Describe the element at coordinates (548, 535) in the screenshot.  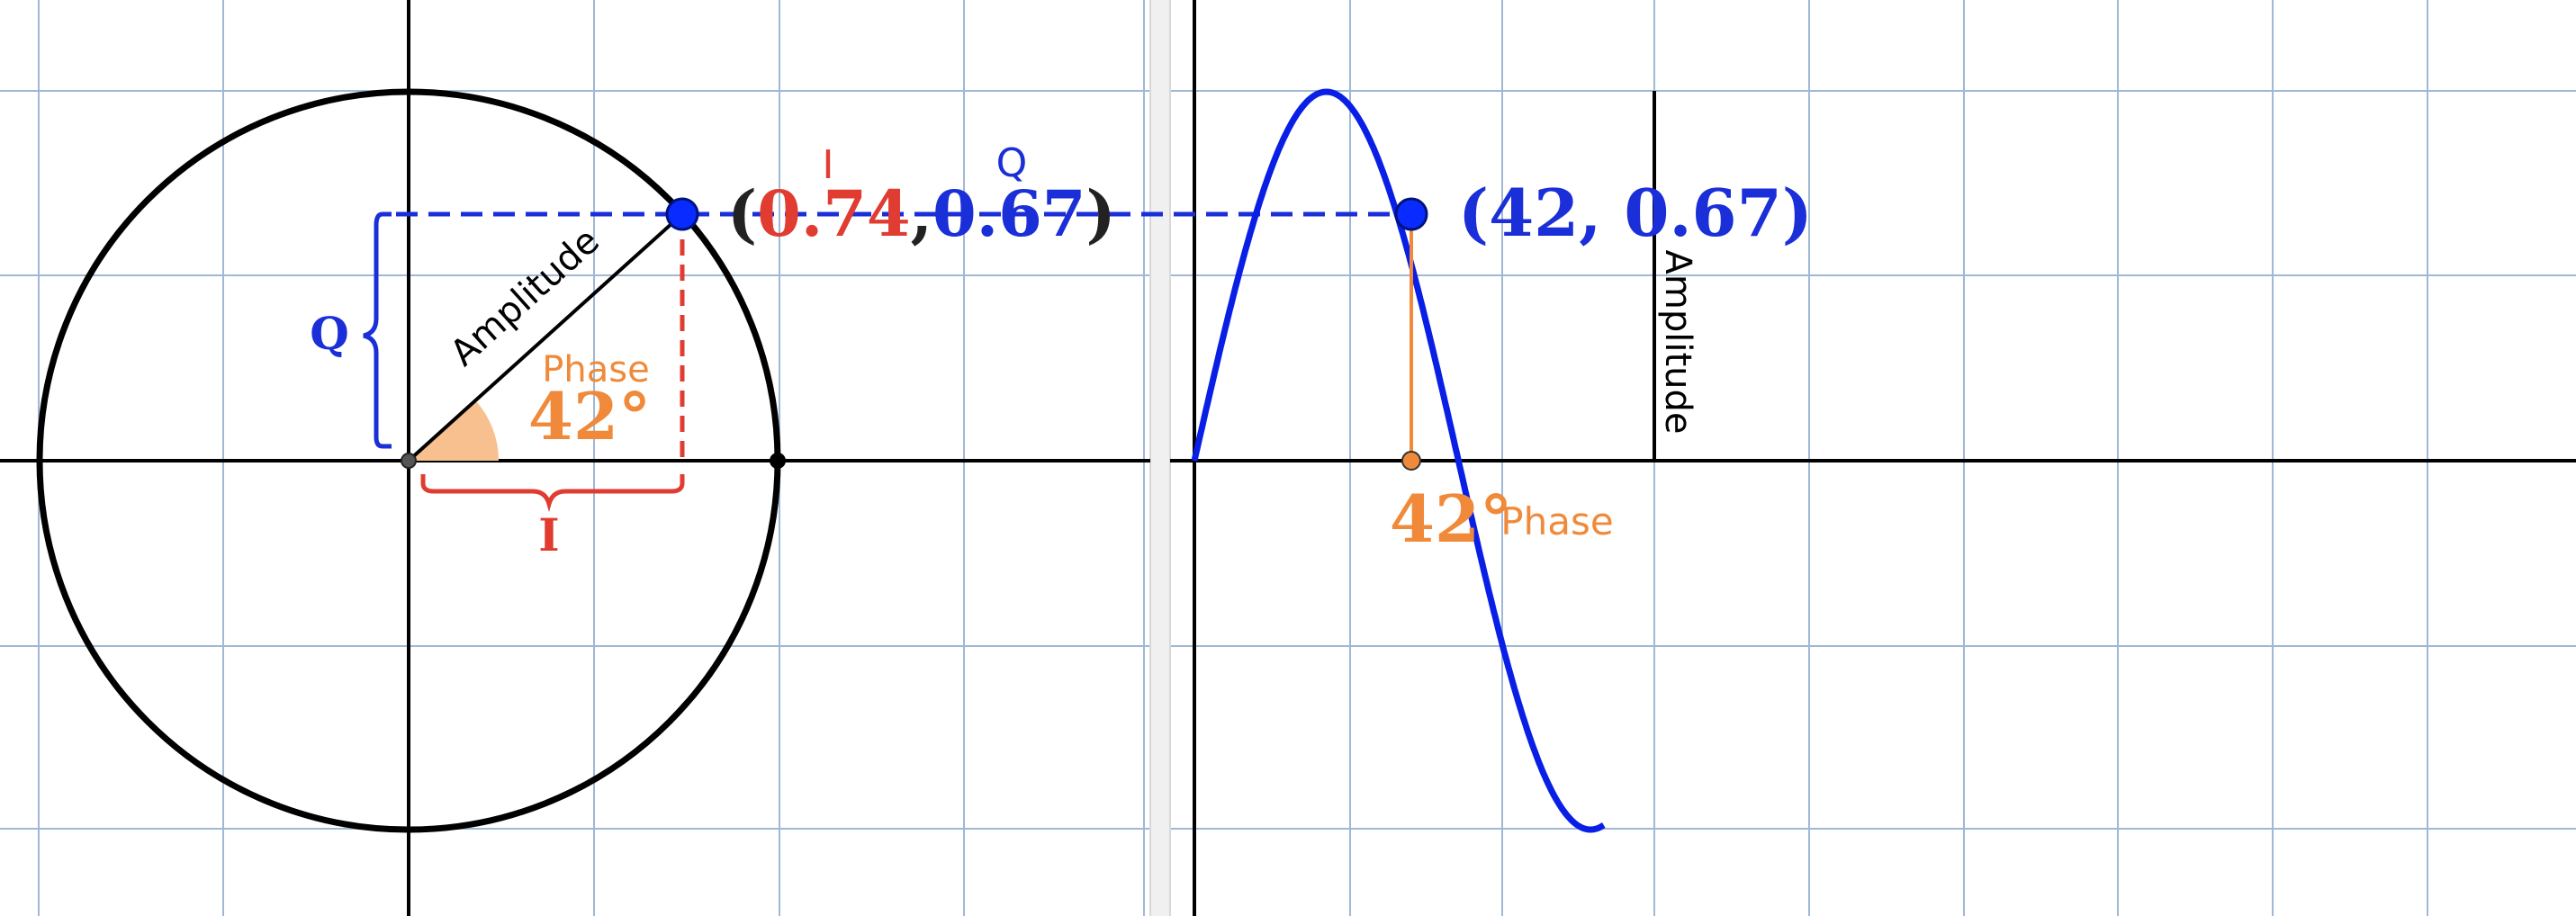
I see `i-brace-label: I` at that location.